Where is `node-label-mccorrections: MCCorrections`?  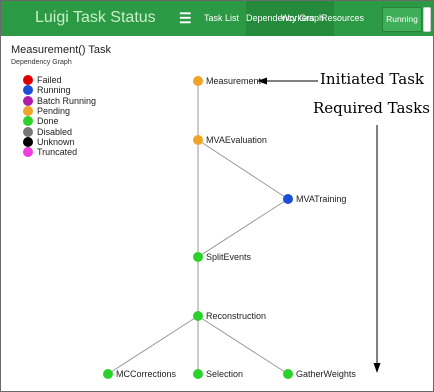 node-label-mccorrections: MCCorrections is located at coordinates (146, 374).